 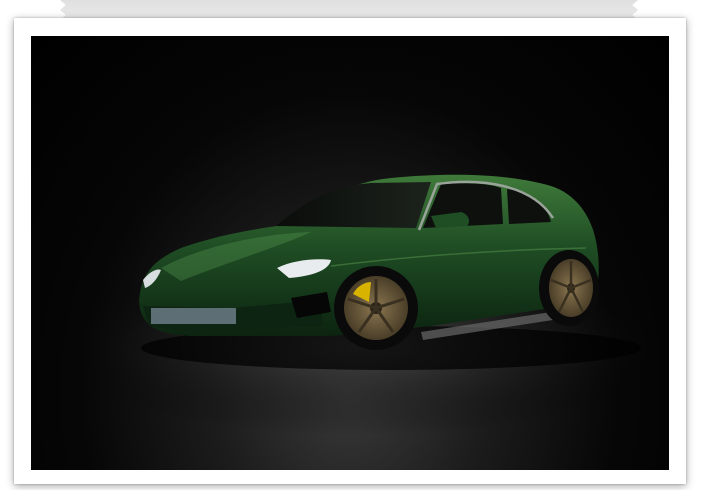 What do you see at coordinates (193, 316) in the screenshot?
I see `license-plate` at bounding box center [193, 316].